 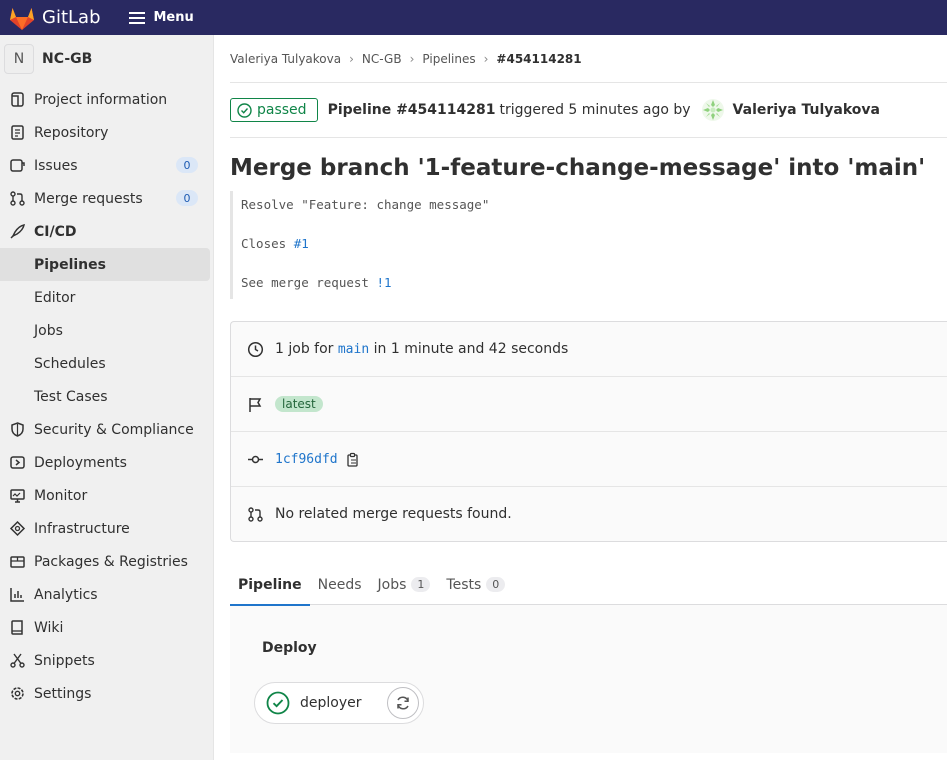 What do you see at coordinates (136, 17) in the screenshot?
I see `hamburger-icon` at bounding box center [136, 17].